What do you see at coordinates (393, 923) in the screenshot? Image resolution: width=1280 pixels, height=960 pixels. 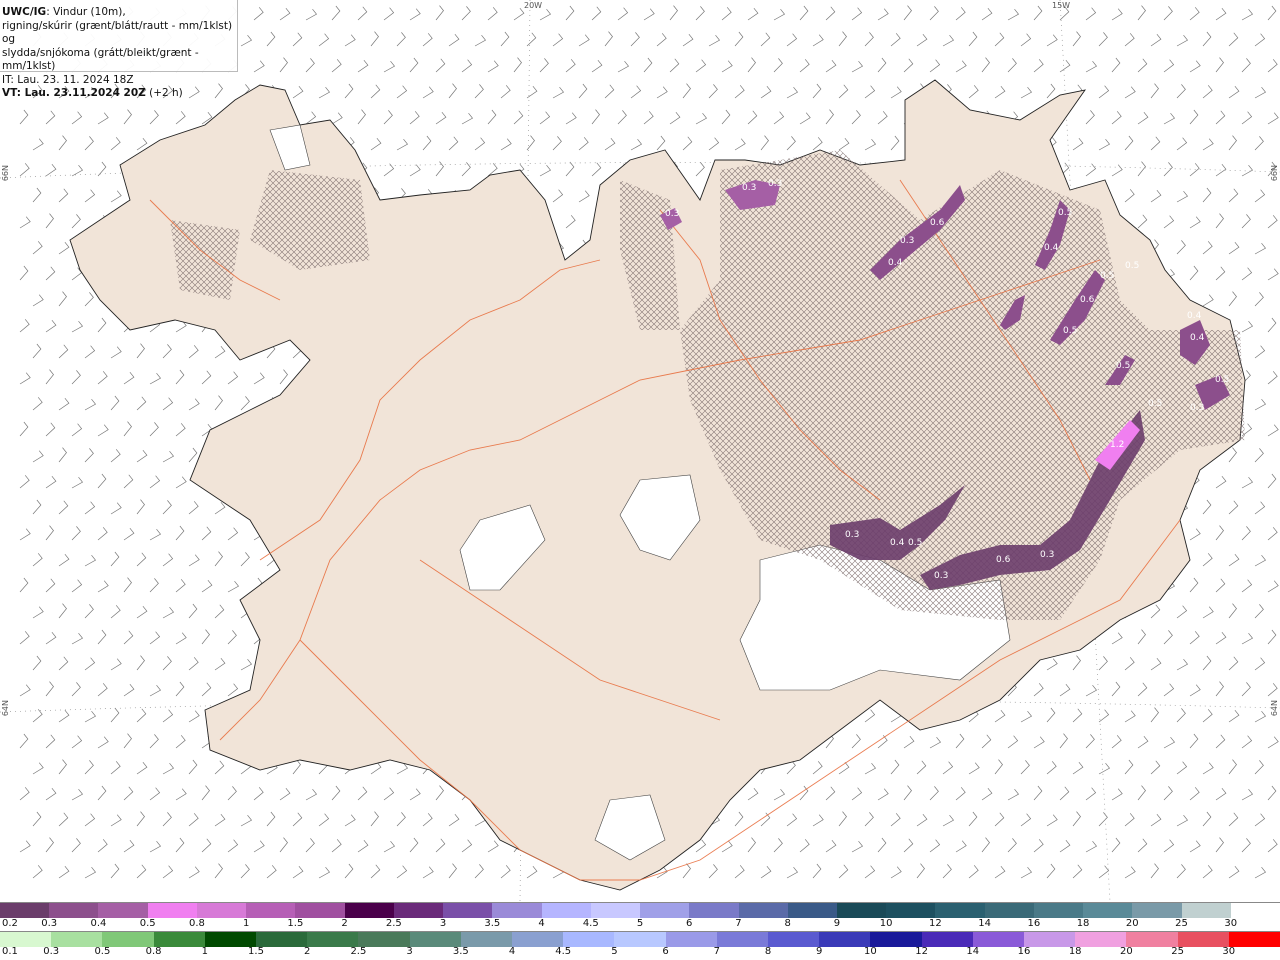 I see `legend-label: 2.5` at bounding box center [393, 923].